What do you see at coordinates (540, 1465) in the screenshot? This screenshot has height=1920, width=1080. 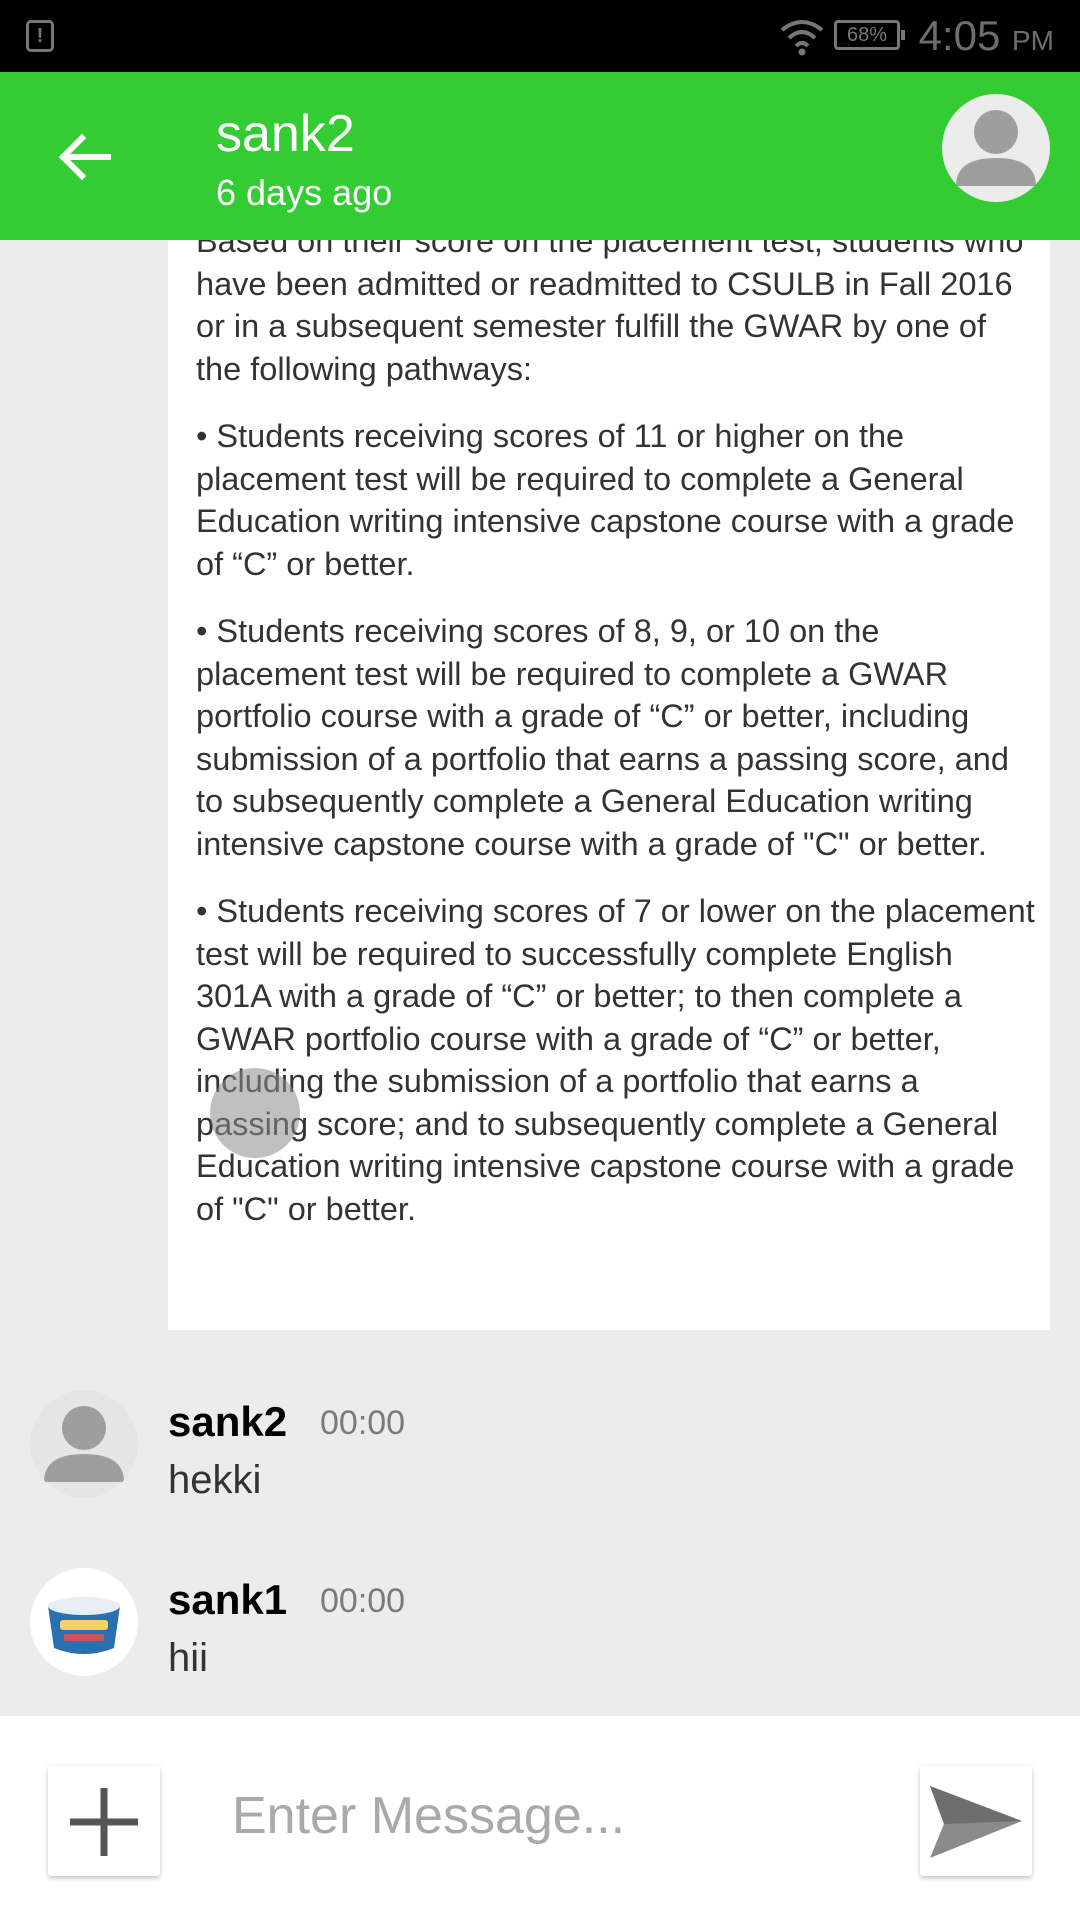 I see `chat-message-row: sank2 00:00 hekki` at bounding box center [540, 1465].